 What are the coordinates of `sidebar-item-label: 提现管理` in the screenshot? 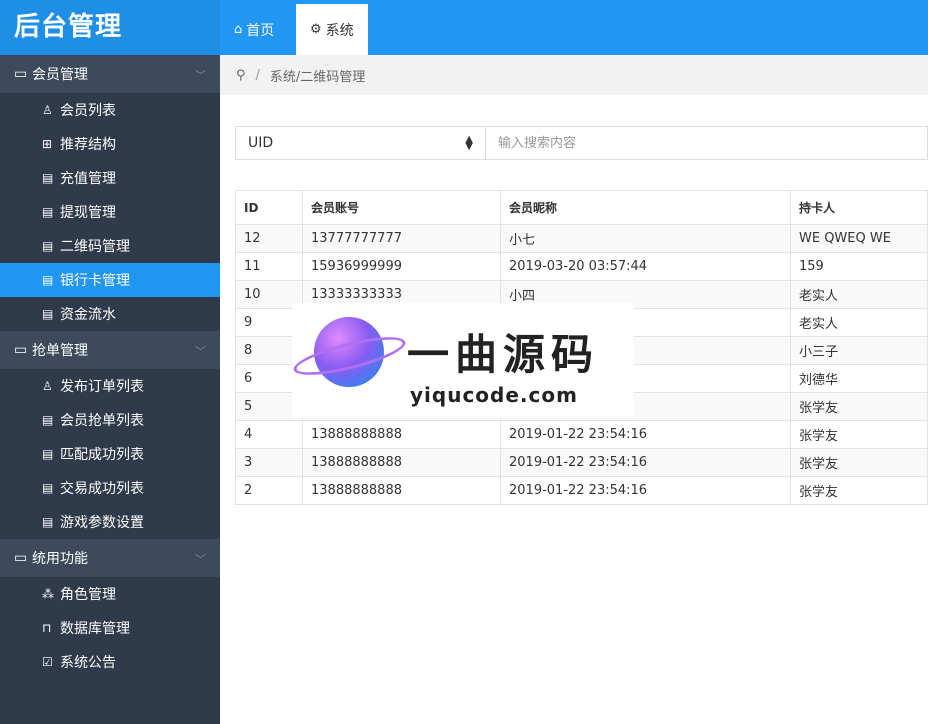 It's located at (88, 213).